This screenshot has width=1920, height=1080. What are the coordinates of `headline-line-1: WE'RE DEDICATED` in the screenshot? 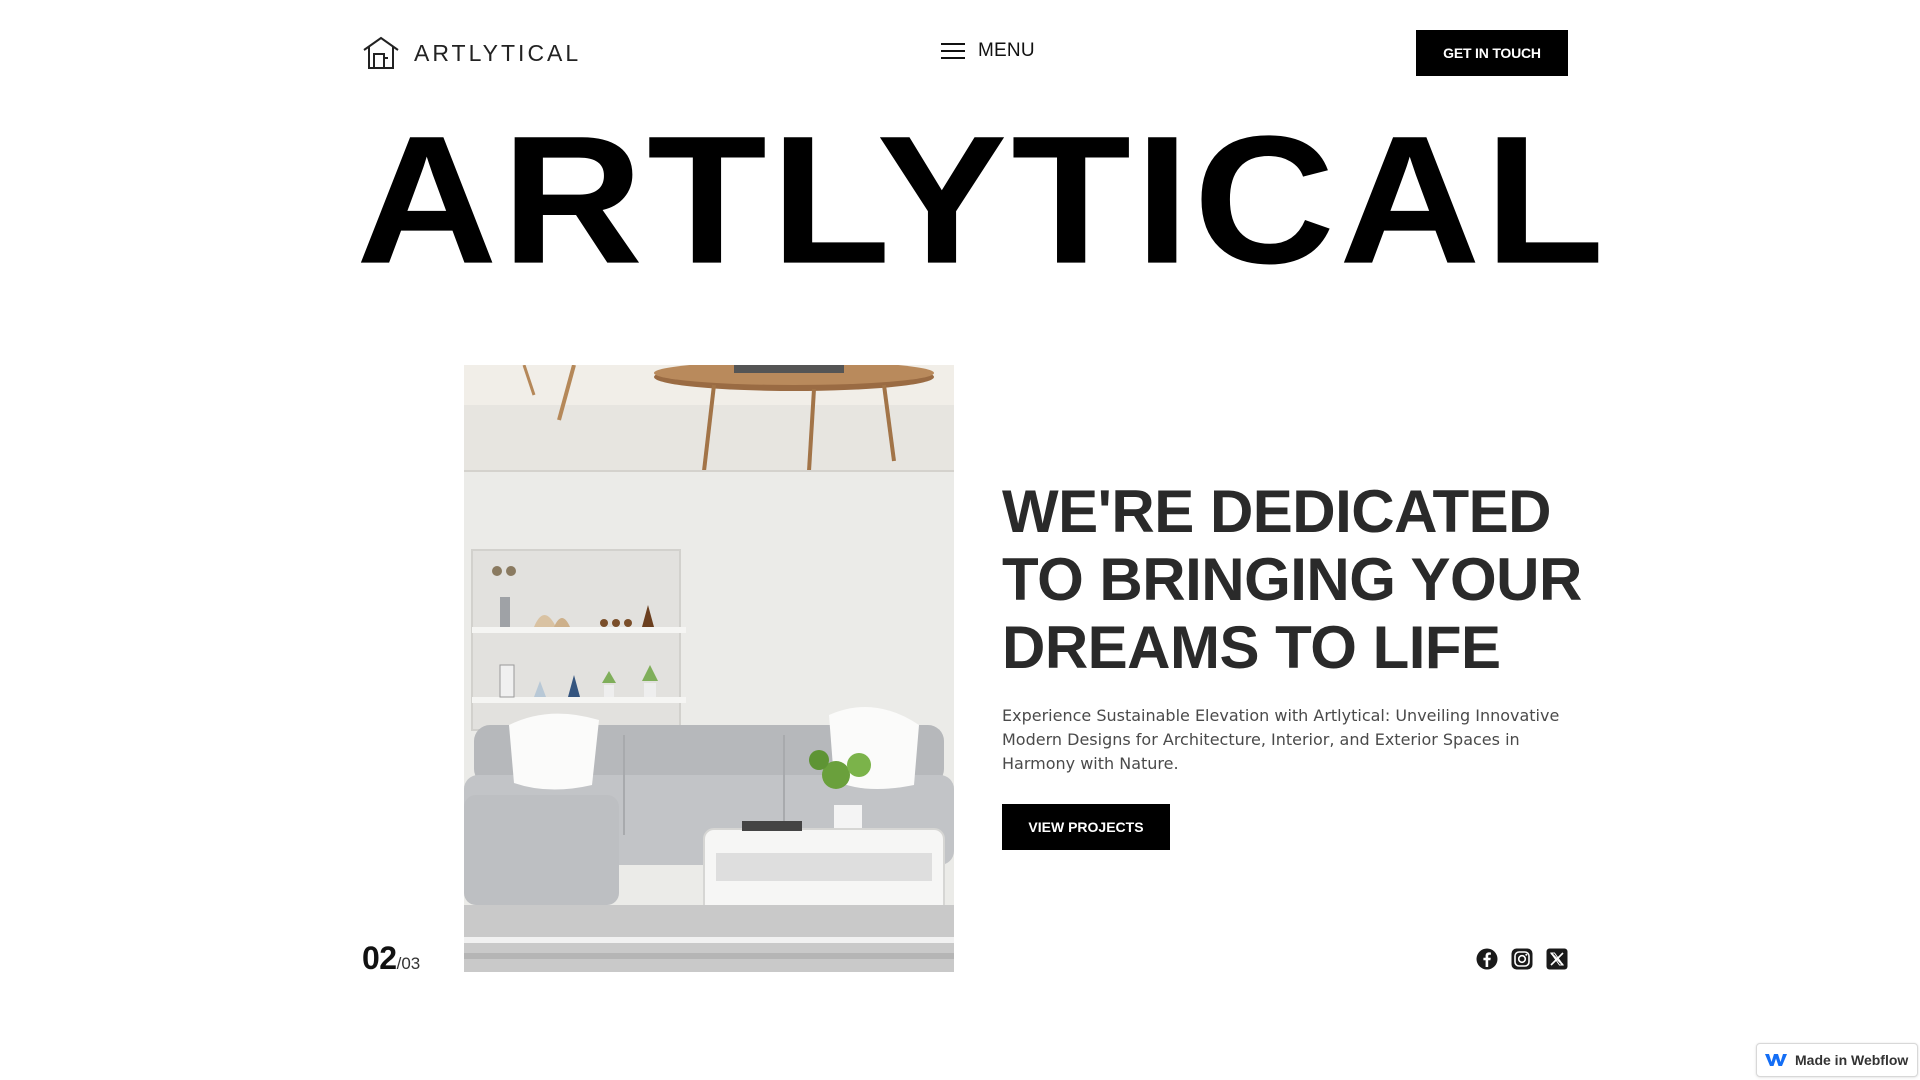 It's located at (1277, 511).